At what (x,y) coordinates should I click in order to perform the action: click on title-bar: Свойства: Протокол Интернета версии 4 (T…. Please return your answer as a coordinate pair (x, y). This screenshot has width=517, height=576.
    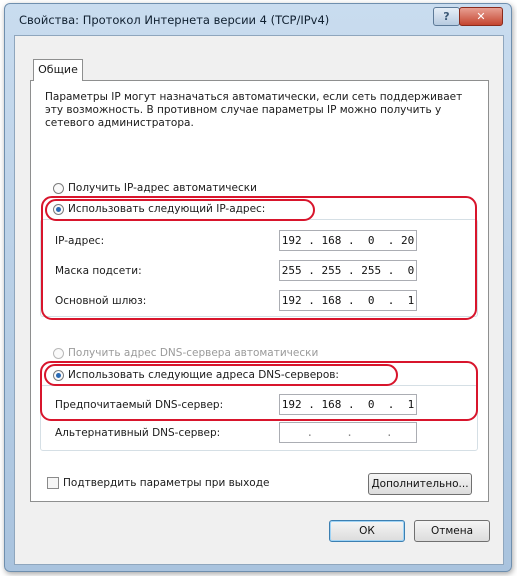
    Looking at the image, I should click on (258, 19).